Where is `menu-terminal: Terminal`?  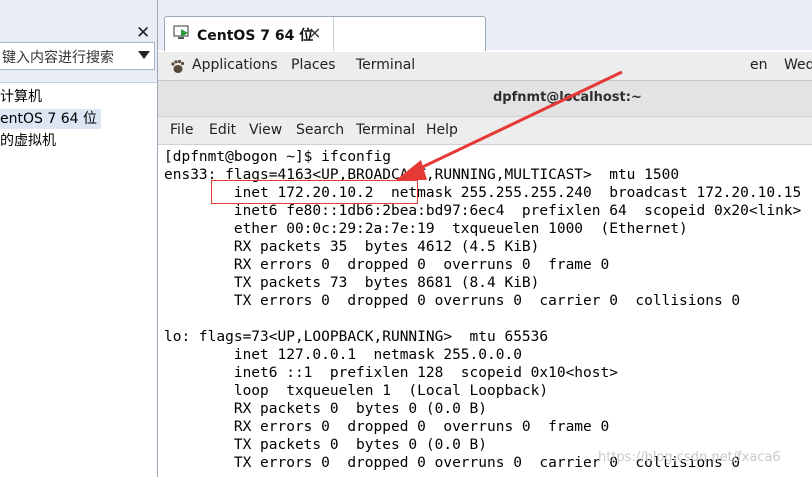 menu-terminal: Terminal is located at coordinates (385, 130).